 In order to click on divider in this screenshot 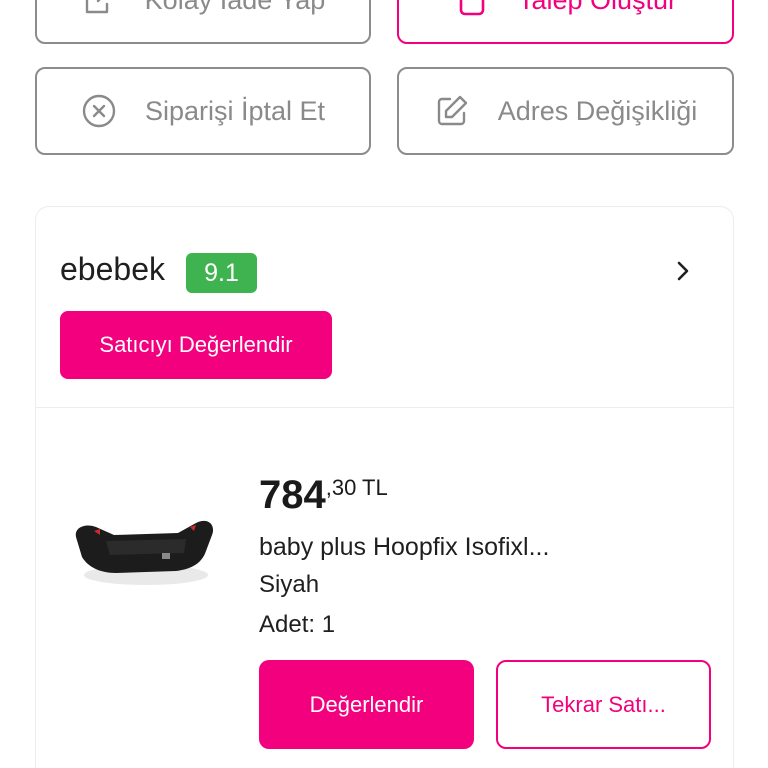, I will do `click(384, 407)`.